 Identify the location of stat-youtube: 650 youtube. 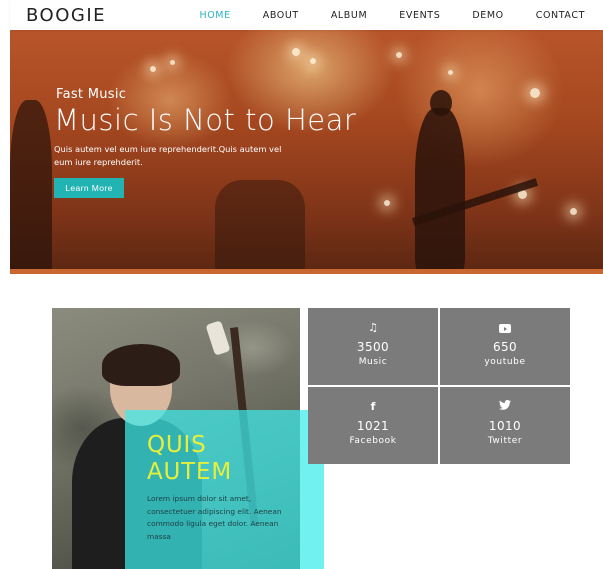
(505, 346).